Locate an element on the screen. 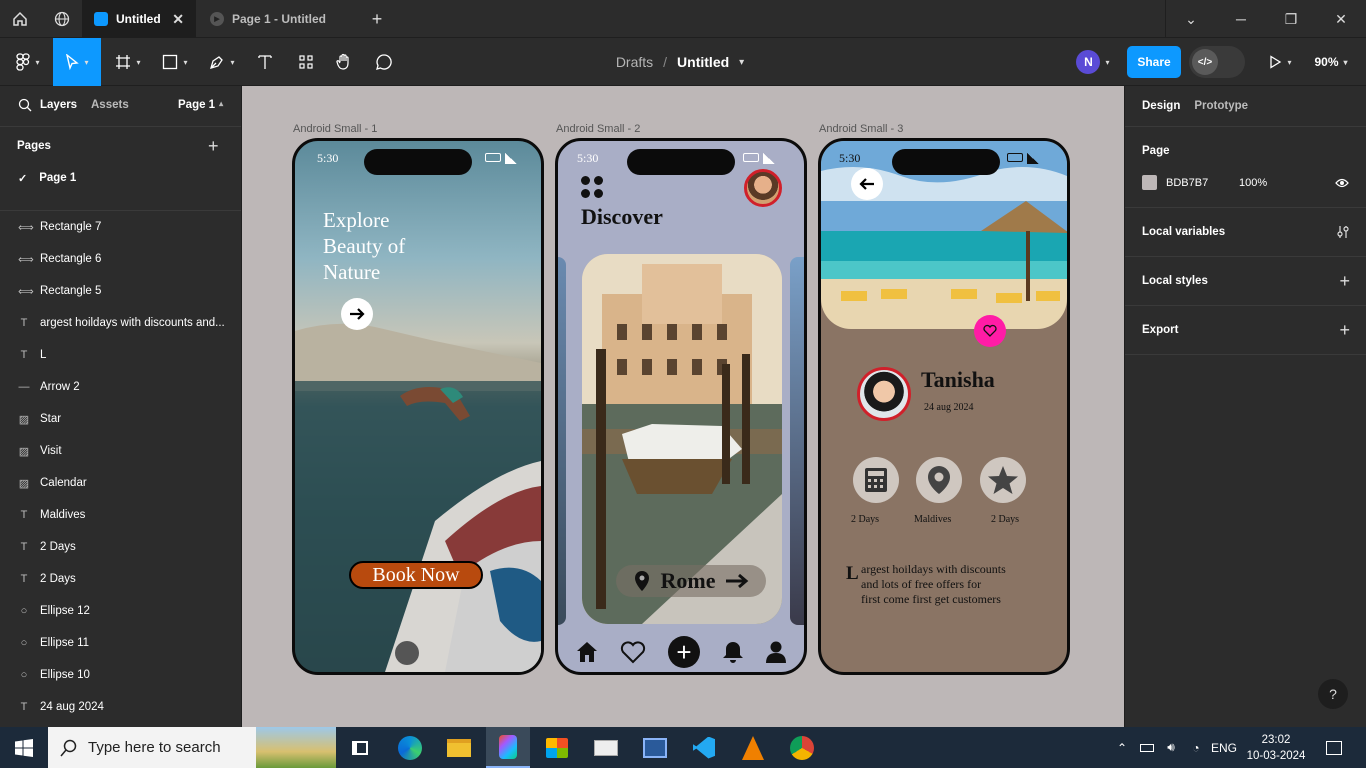 This screenshot has width=1366, height=768. tab-layers: Layers is located at coordinates (58, 105).